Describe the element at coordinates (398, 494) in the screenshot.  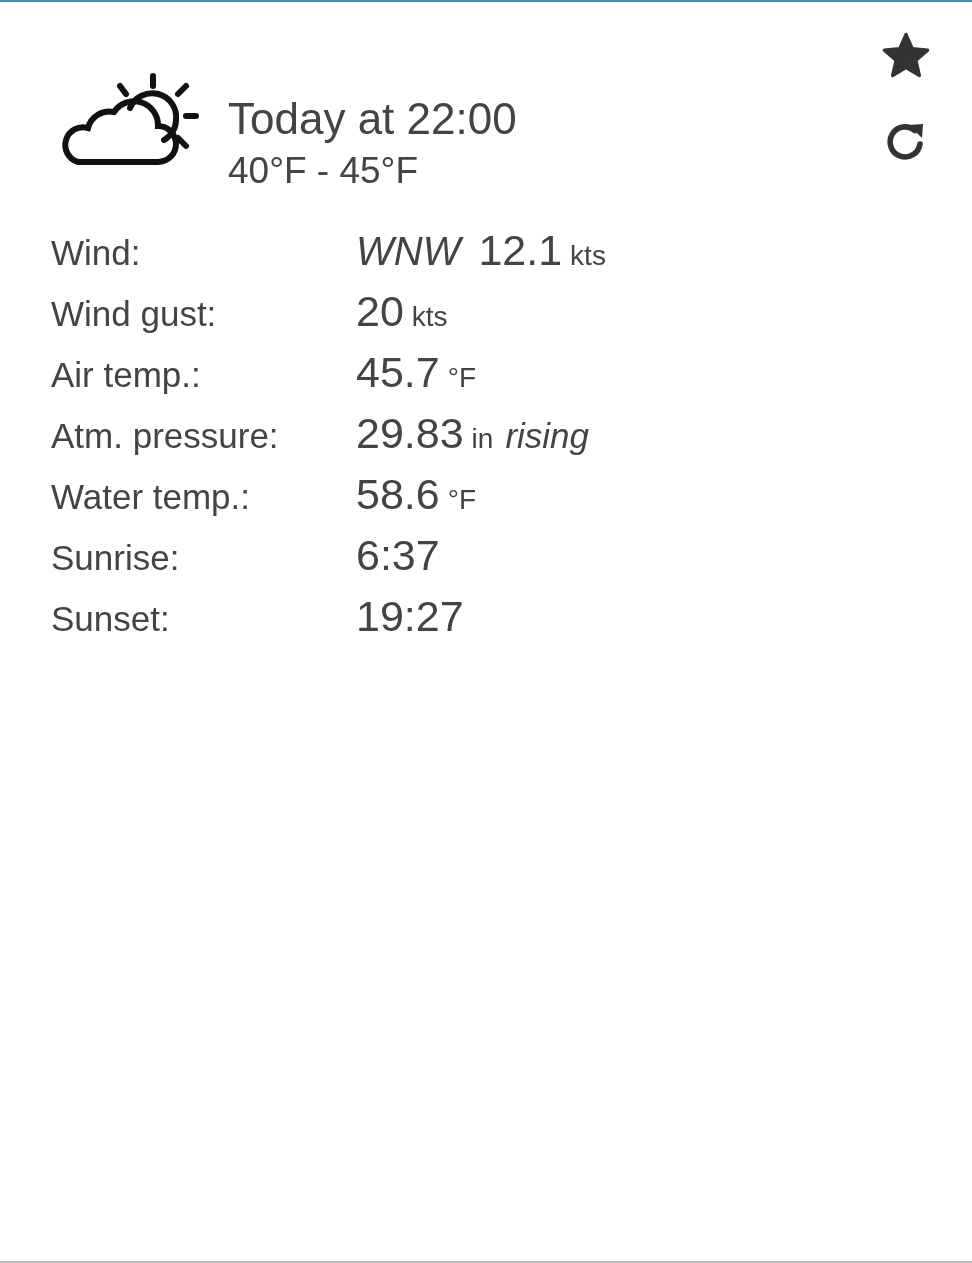
I see `value-text: 58.6` at that location.